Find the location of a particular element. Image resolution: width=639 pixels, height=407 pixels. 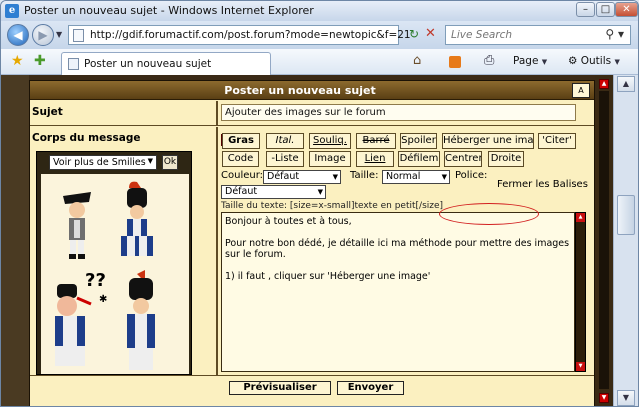

smilies-panel: Voir plus de Smilies ▼ Ok ?? ✱ is located at coordinates (114, 263).